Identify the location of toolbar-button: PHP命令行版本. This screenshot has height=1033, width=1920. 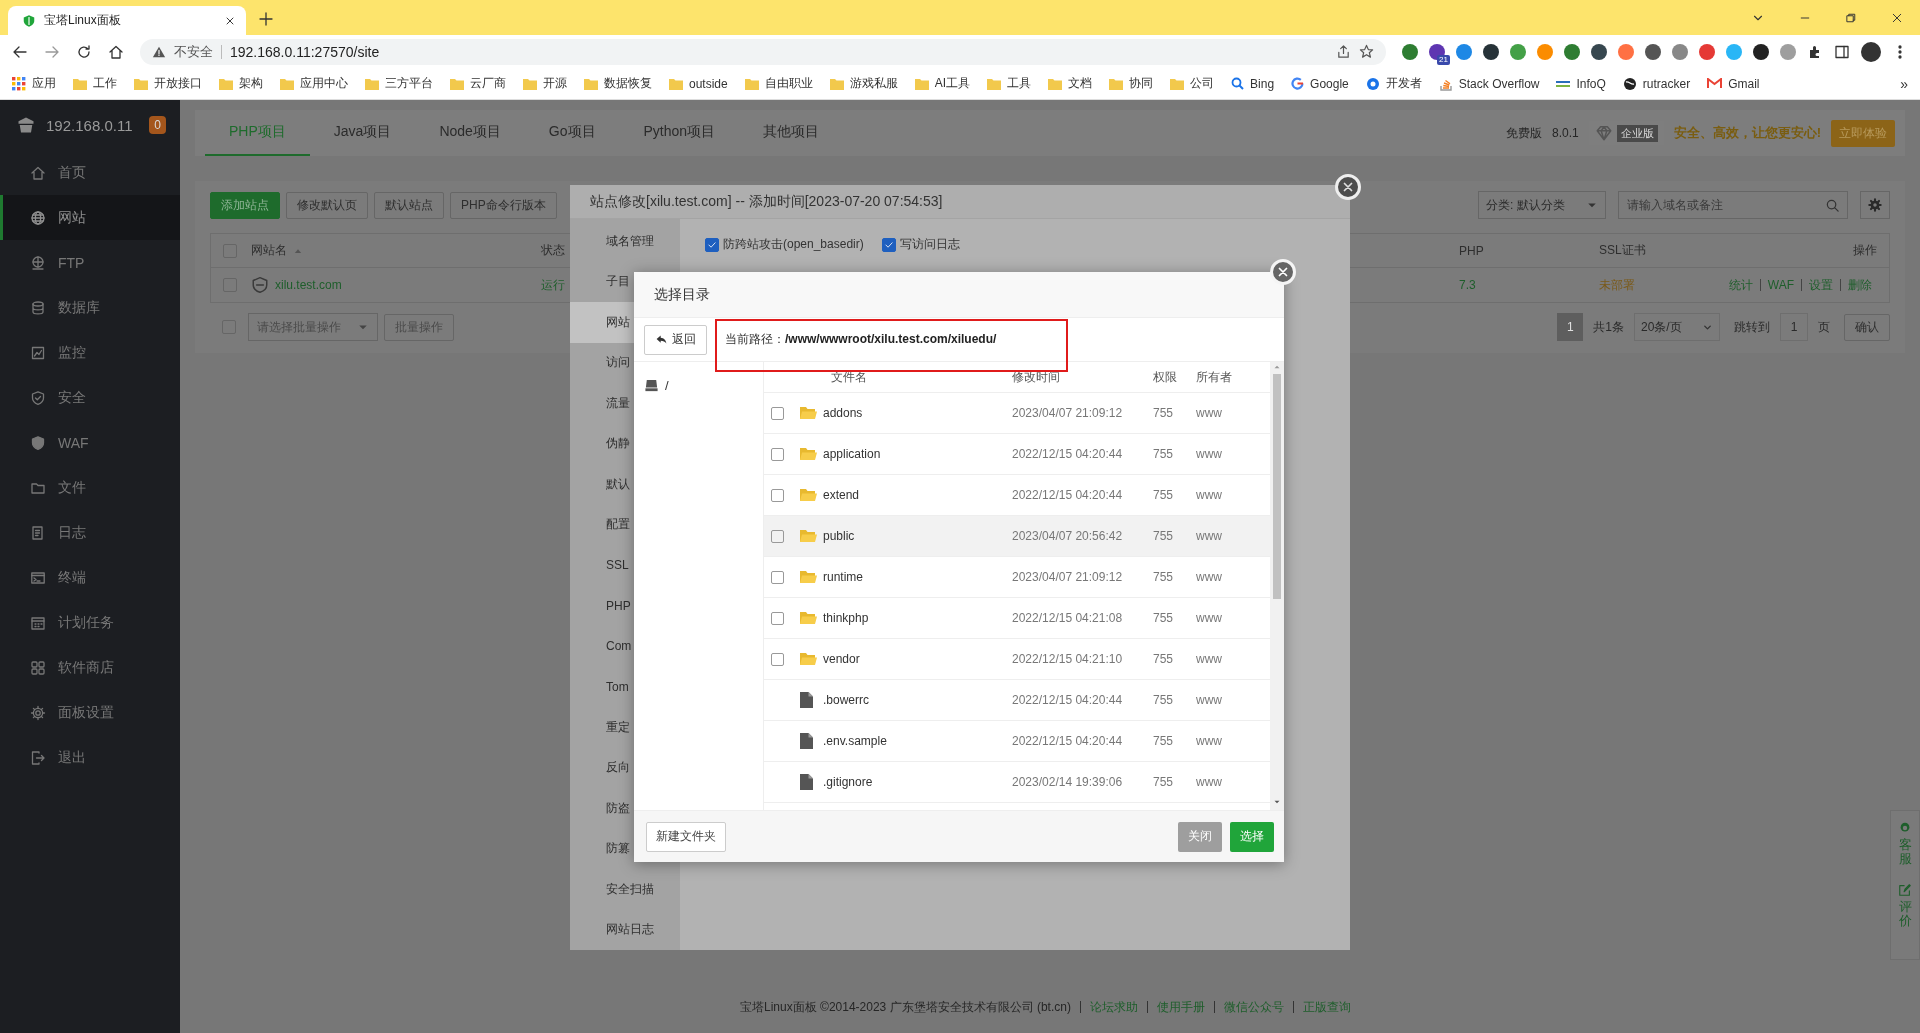
(503, 205).